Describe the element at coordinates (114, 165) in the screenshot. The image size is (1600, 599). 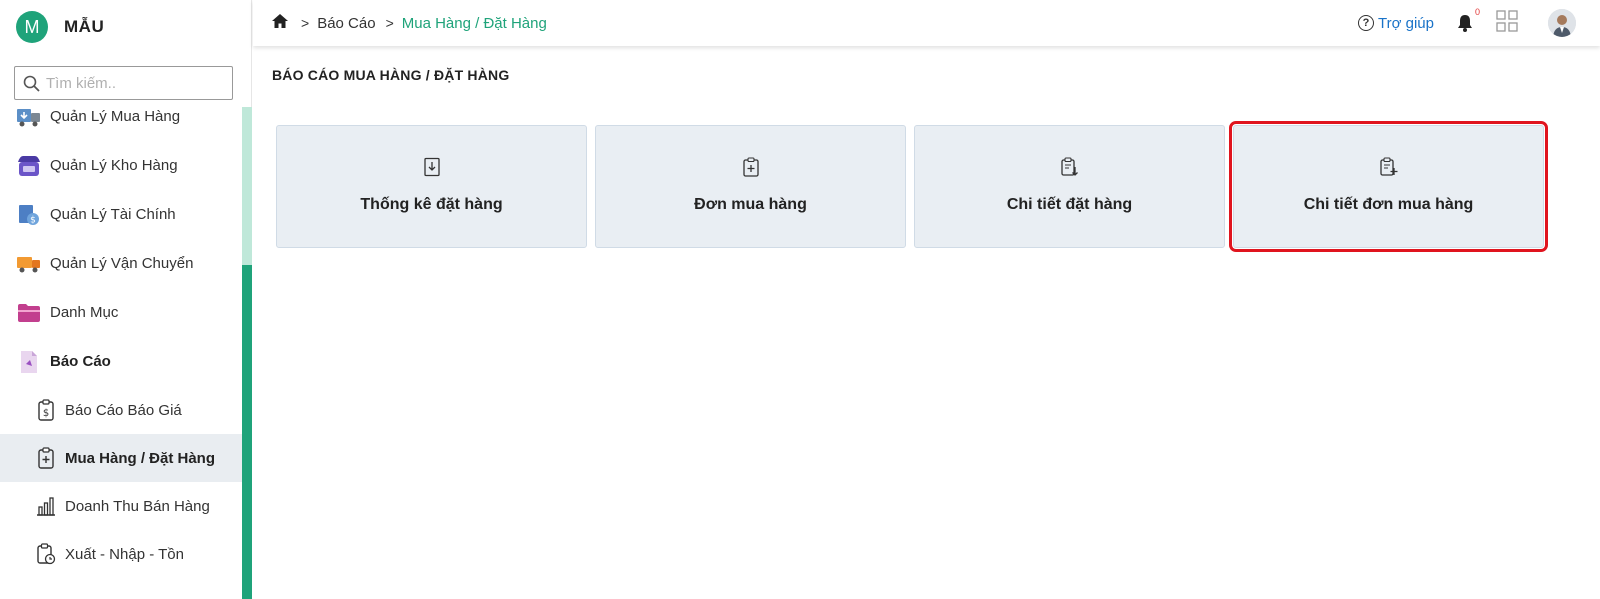
I see `sidebar-item-label: Quản Lý Kho Hàng` at that location.